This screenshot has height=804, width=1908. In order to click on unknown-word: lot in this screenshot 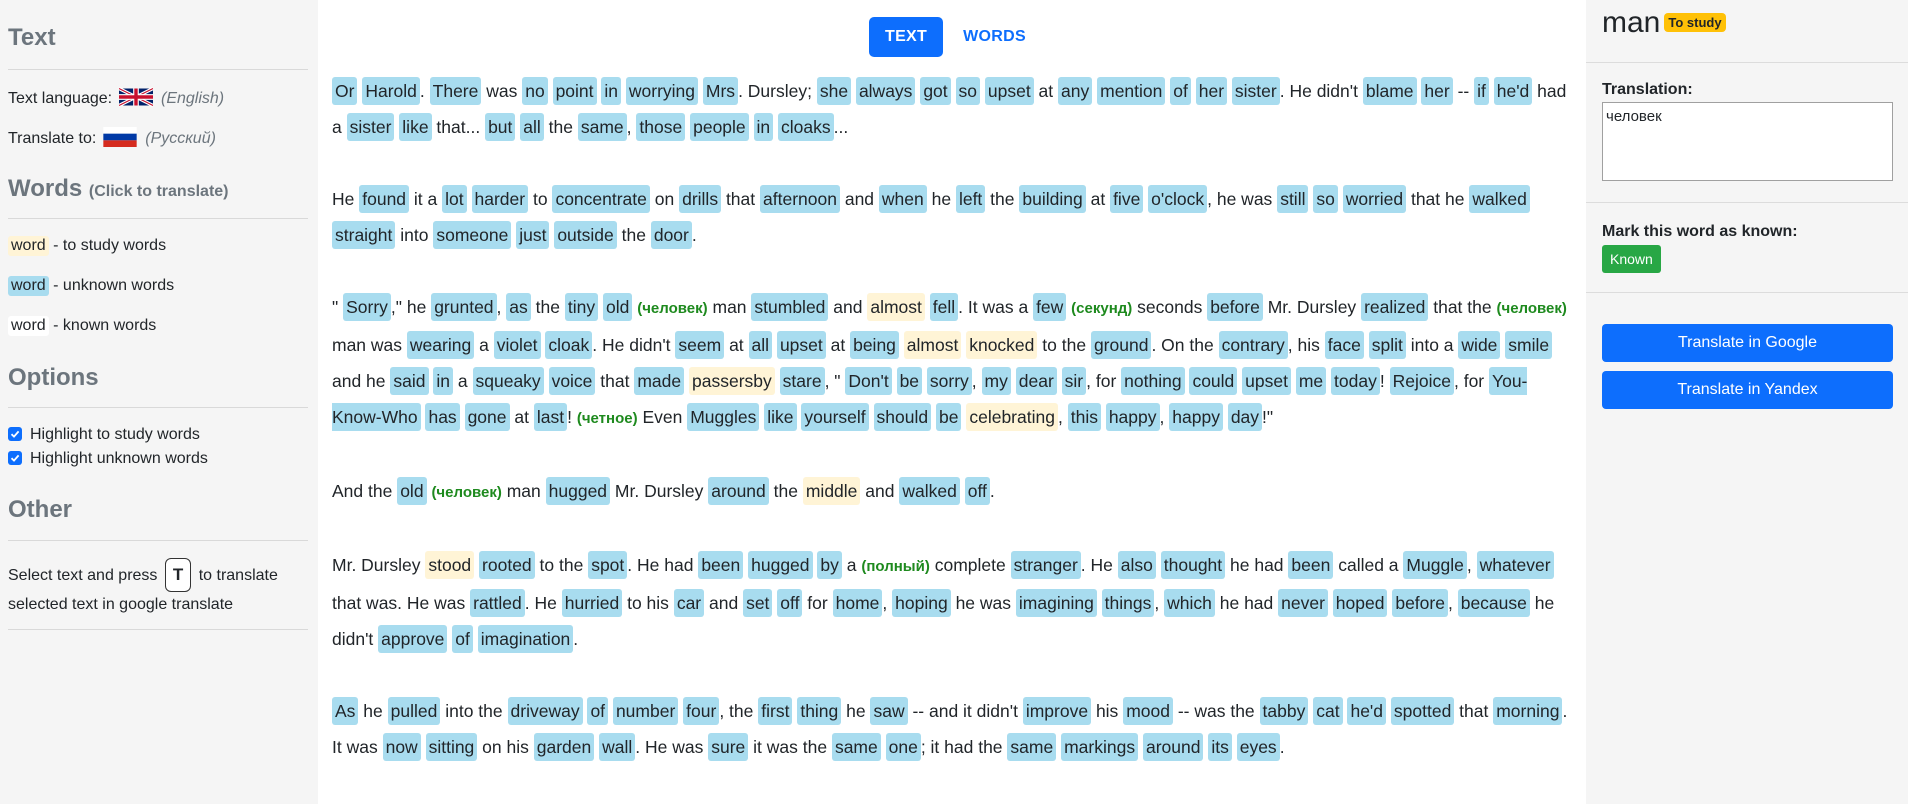, I will do `click(454, 199)`.